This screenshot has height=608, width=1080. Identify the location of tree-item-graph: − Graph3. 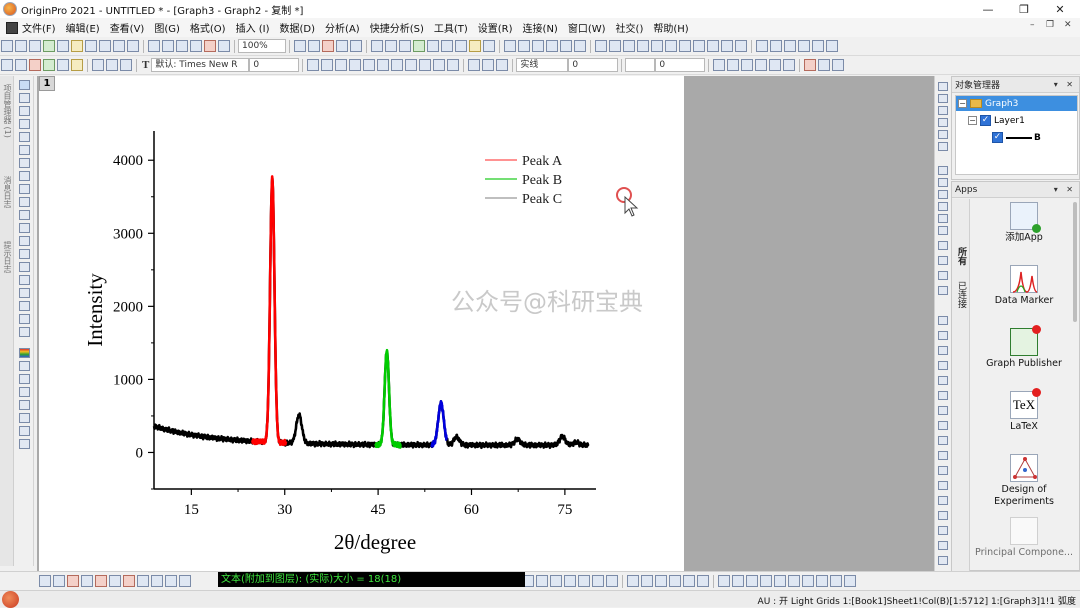
(1016, 103).